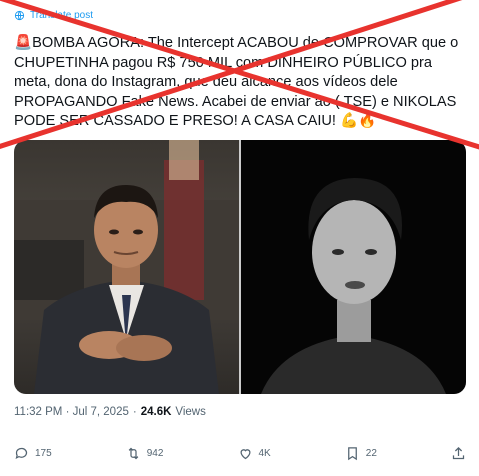 The width and height of the screenshot is (479, 476). What do you see at coordinates (145, 453) in the screenshot?
I see `repost-button: 942` at bounding box center [145, 453].